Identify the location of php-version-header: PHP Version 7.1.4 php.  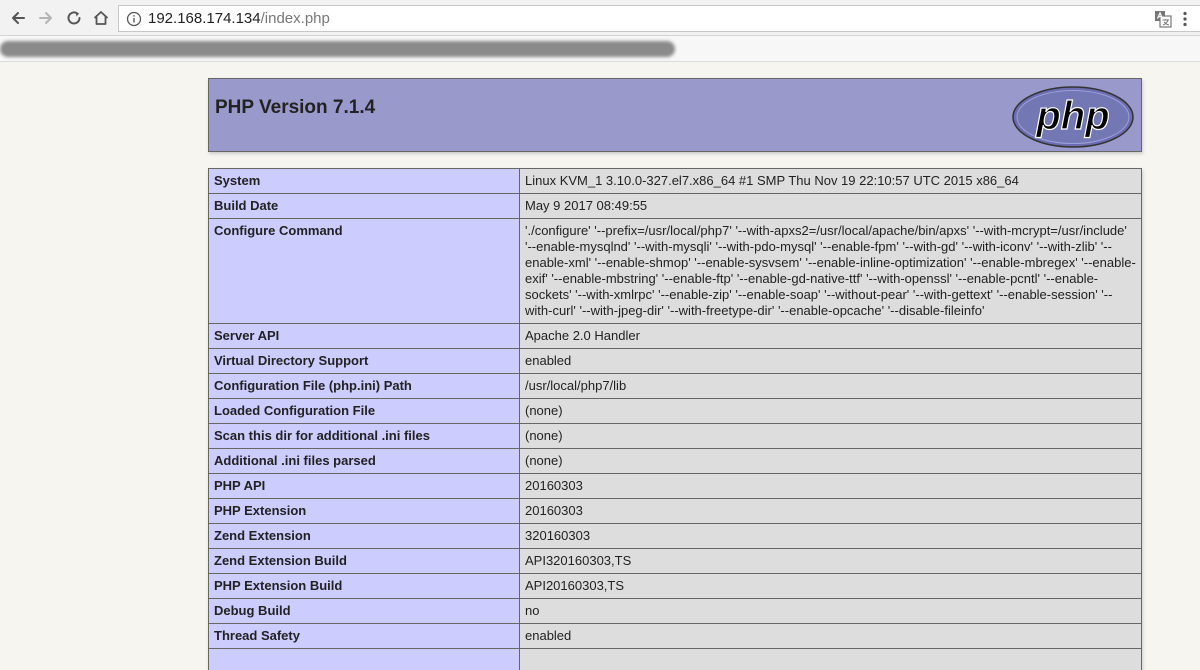
(675, 115).